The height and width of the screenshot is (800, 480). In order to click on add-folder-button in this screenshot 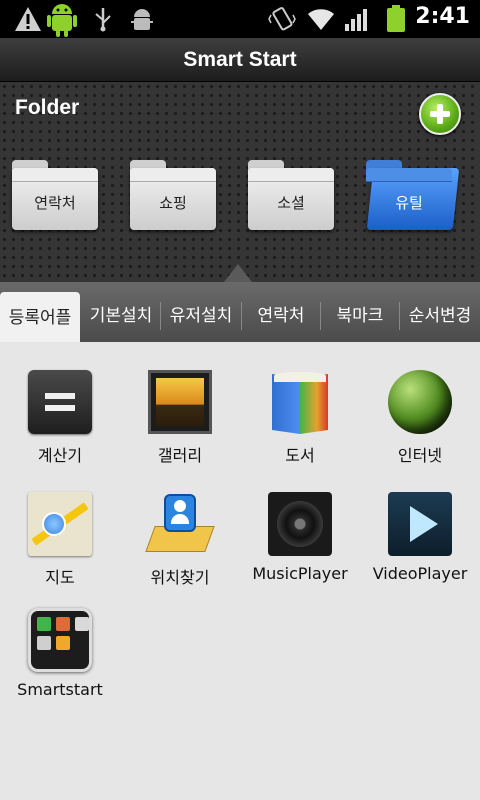, I will do `click(440, 114)`.